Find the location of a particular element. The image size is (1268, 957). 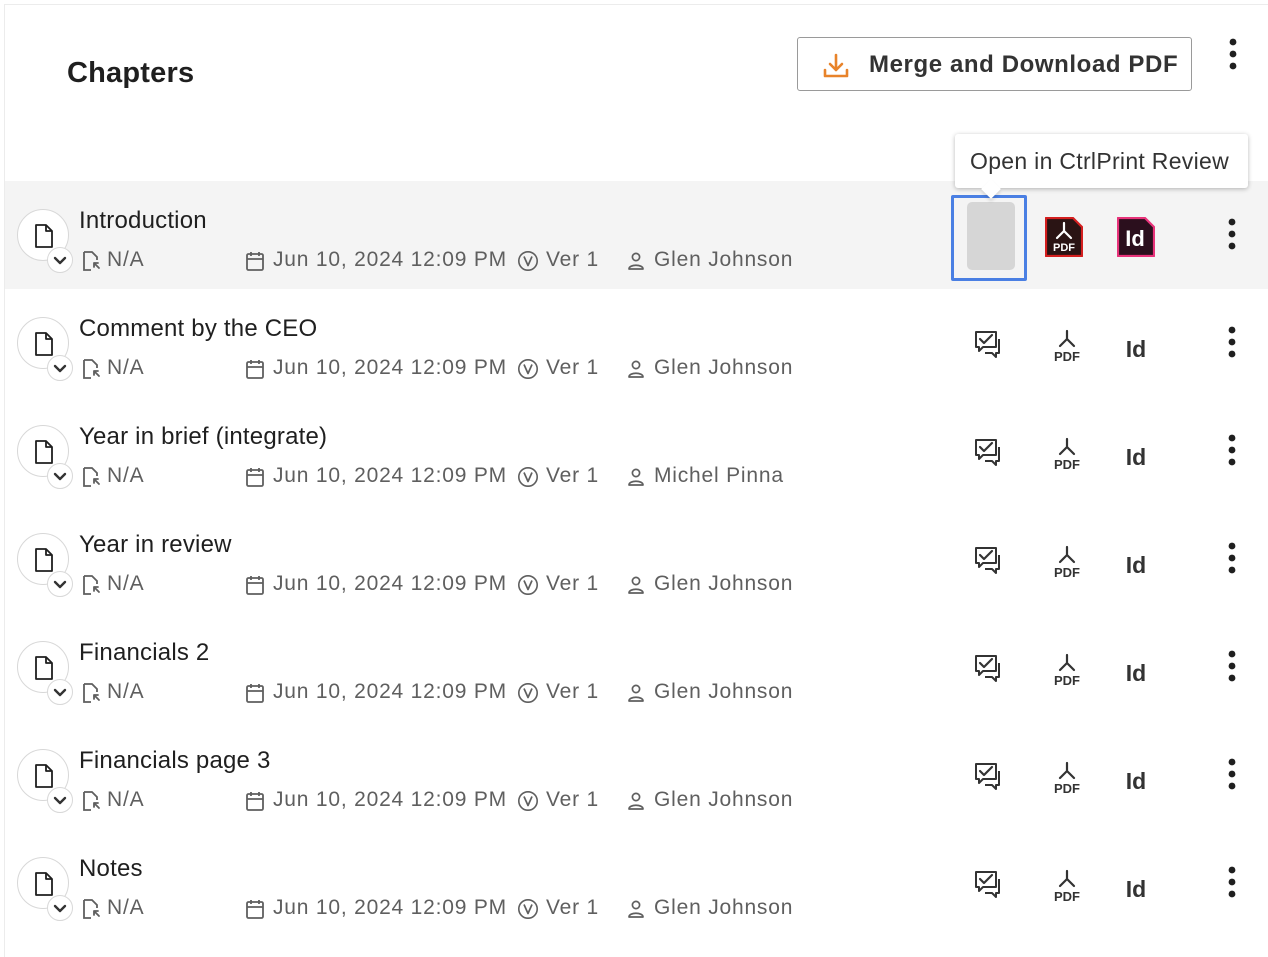

chapter-name: Financials page 3 is located at coordinates (175, 761).